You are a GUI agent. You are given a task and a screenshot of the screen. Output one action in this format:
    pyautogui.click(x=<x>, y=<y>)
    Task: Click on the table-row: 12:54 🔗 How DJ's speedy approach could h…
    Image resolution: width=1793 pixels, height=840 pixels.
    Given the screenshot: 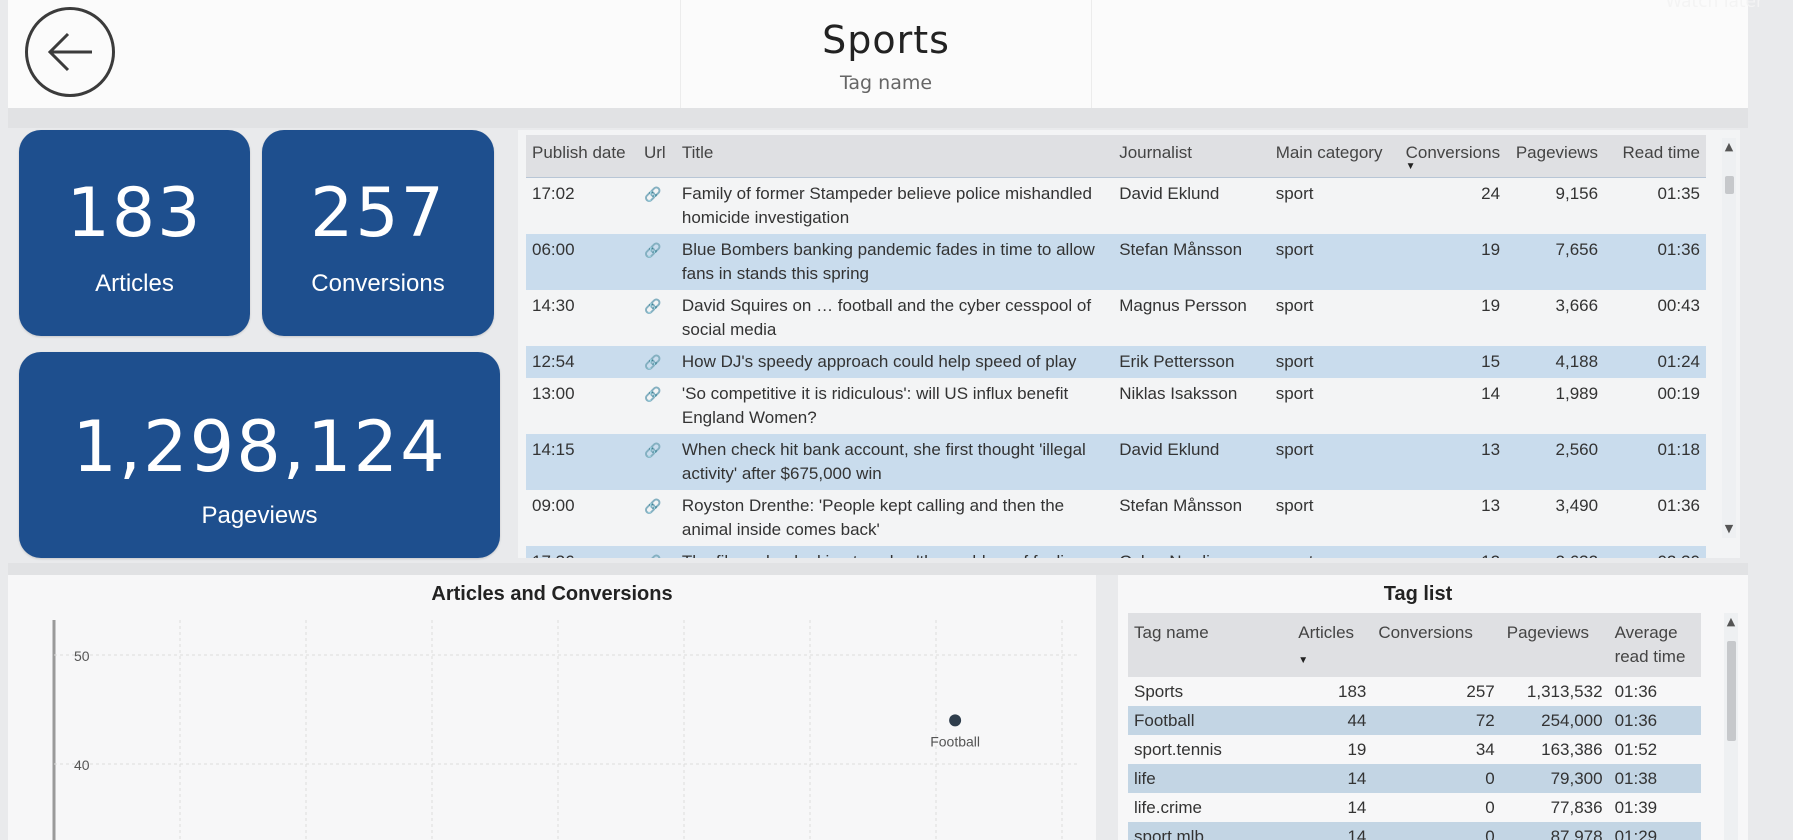 What is the action you would take?
    pyautogui.click(x=1116, y=361)
    